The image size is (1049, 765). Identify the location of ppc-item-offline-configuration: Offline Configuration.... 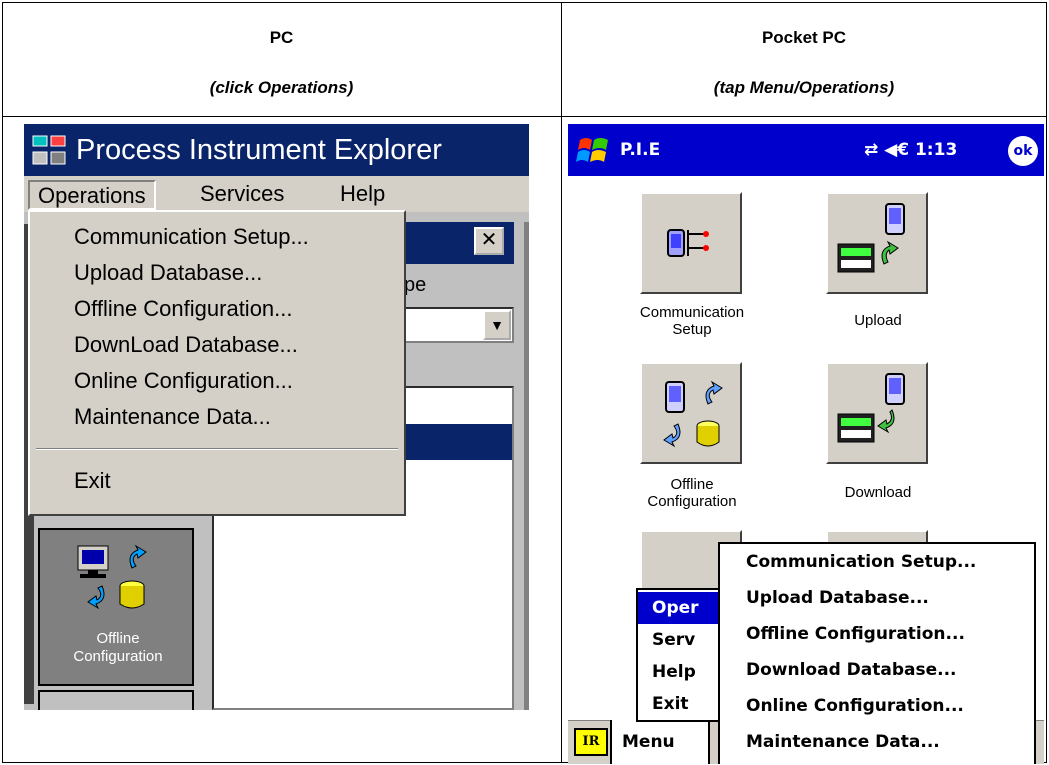
(855, 634).